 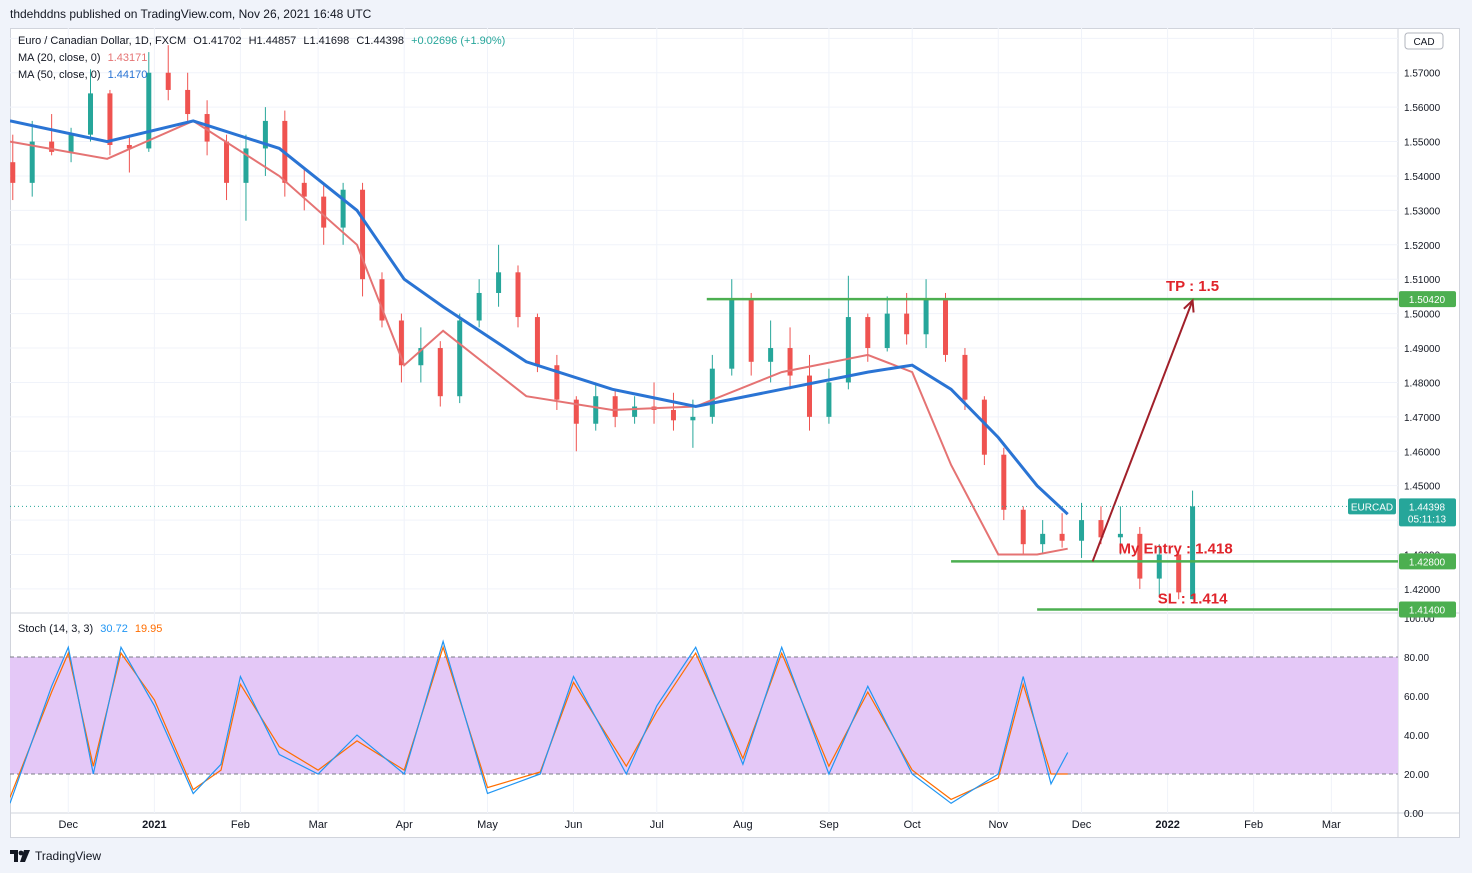 I want to click on time-tick-label: Nov, so click(x=998, y=825).